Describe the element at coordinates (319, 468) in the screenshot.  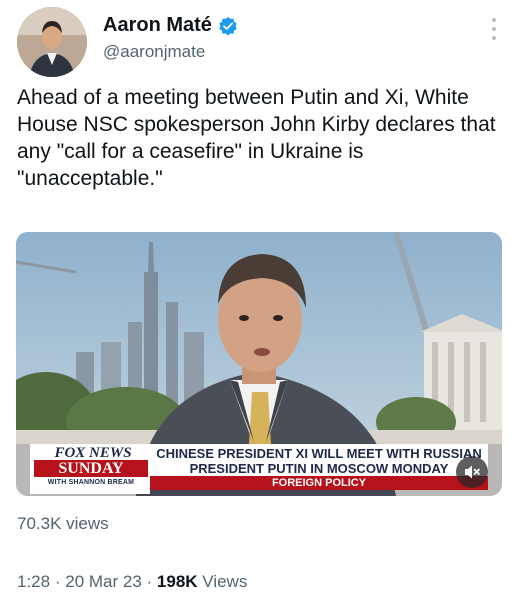
I see `headline-line-2: PRESIDENT PUTIN IN MOSCOW MONDAY` at that location.